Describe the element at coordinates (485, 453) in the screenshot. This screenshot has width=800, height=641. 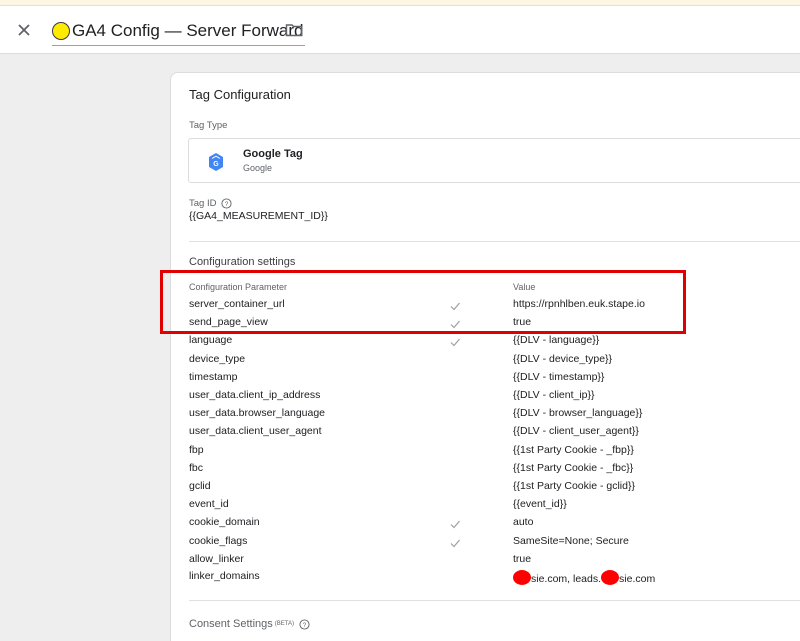
I see `table-row: fbp {{1st Party Cookie - _fbp}}` at that location.